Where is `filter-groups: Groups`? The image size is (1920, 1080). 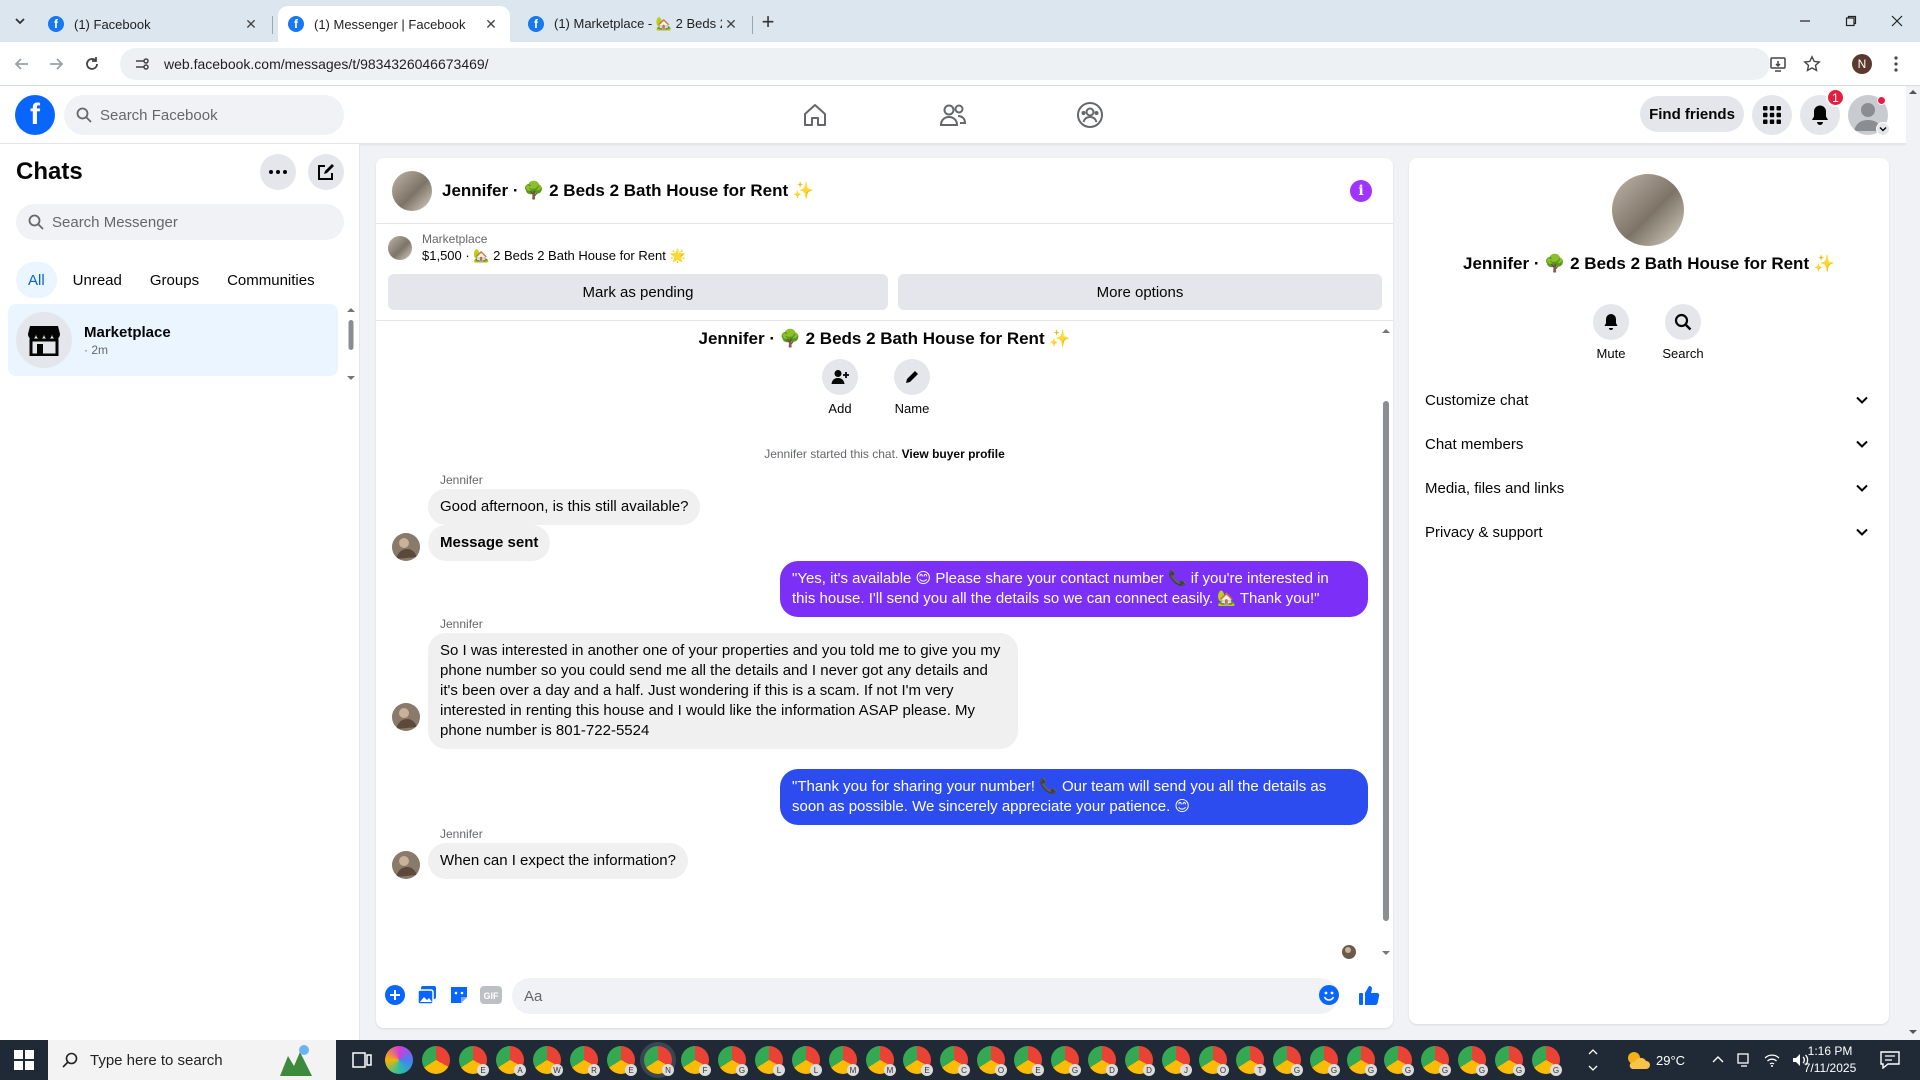 filter-groups: Groups is located at coordinates (174, 280).